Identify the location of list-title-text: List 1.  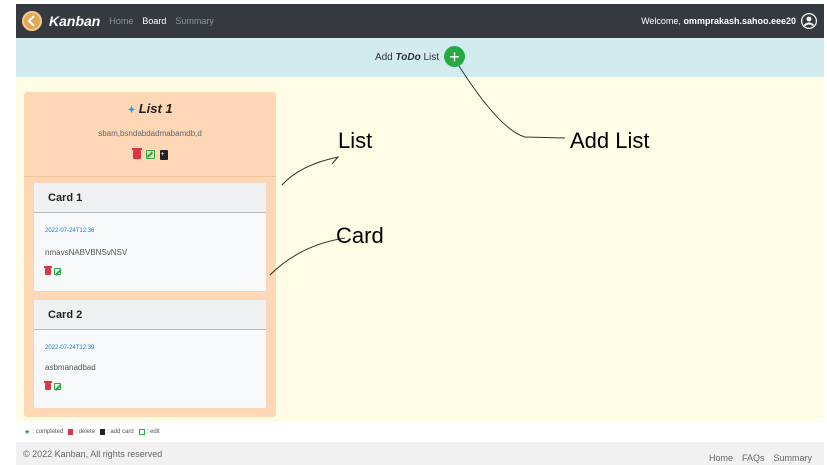
(155, 108).